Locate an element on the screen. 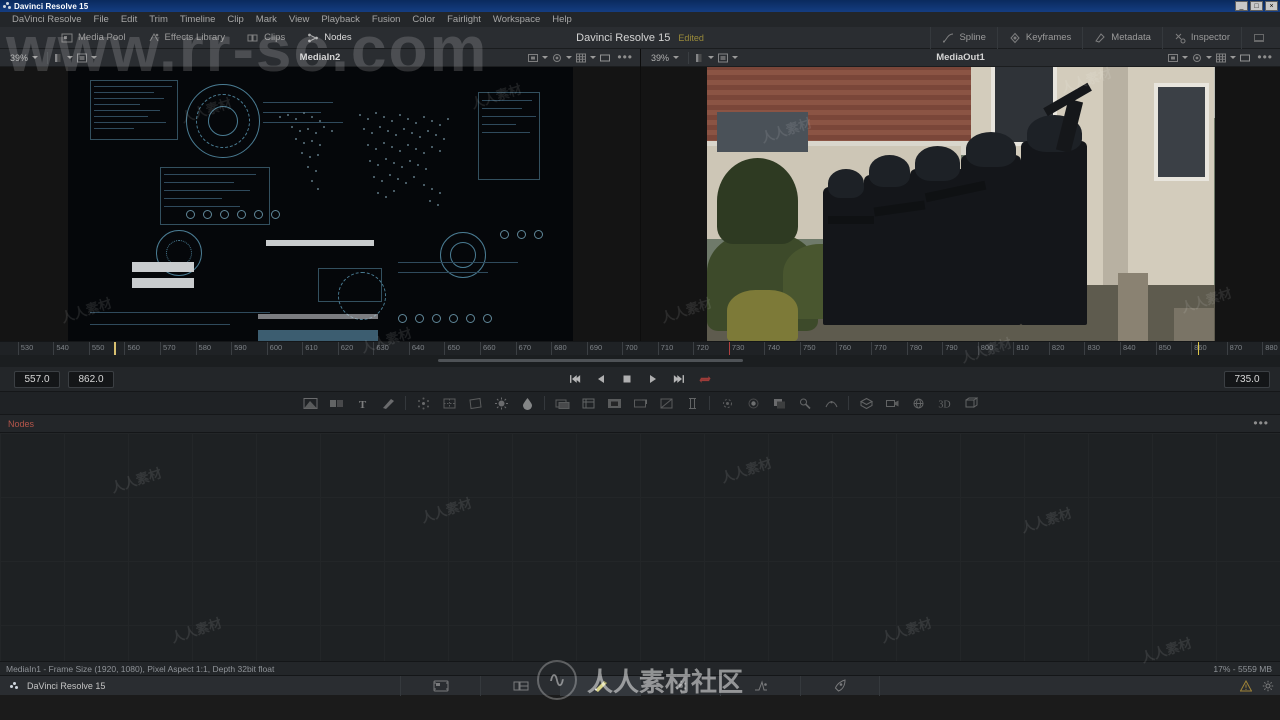 The width and height of the screenshot is (1280, 720). tracker-tool-icon is located at coordinates (449, 403).